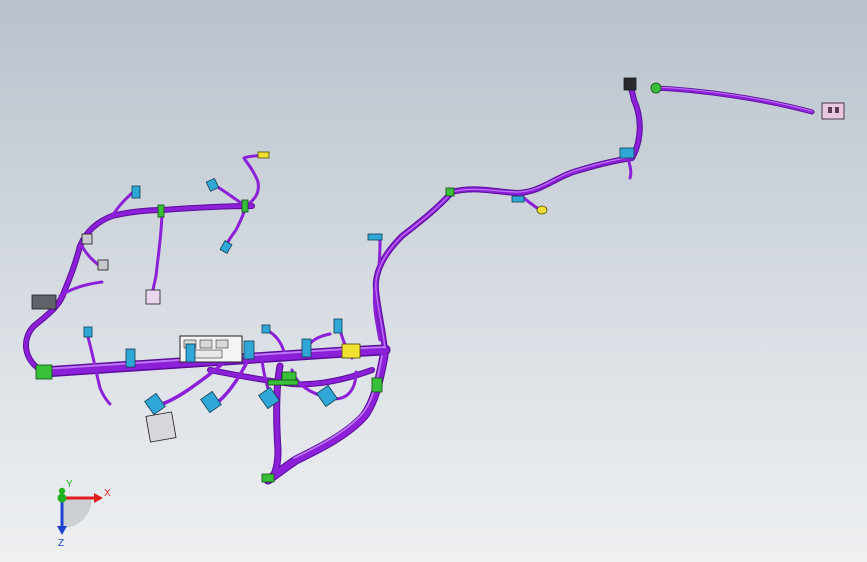  Describe the element at coordinates (62, 495) in the screenshot. I see `y-axis-marker` at that location.